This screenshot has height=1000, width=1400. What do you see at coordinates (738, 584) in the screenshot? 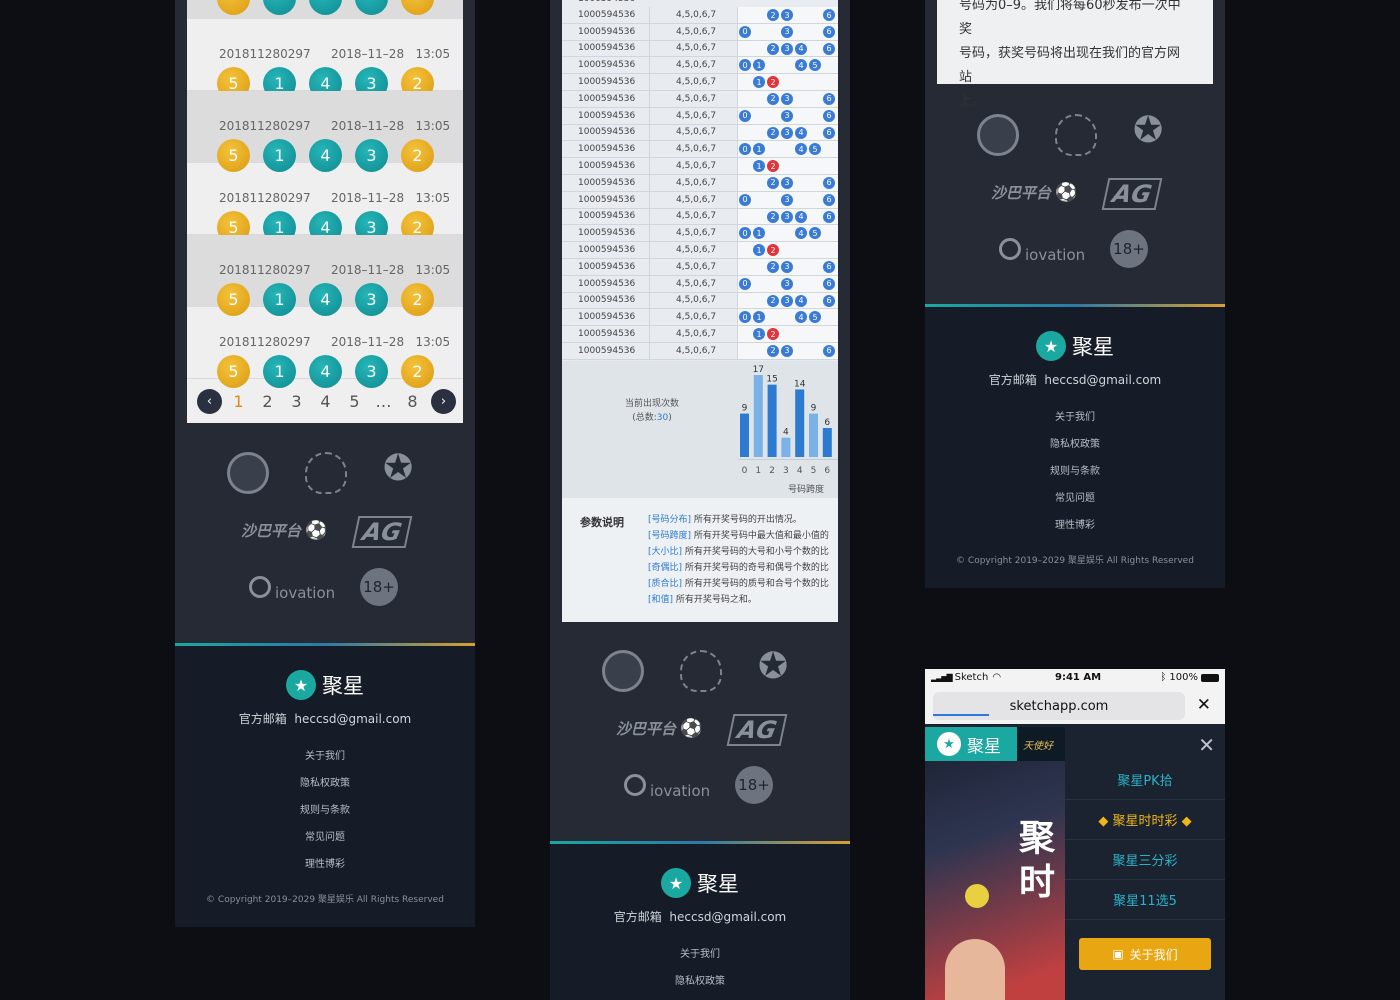
I see `param-item: [质合比] 所有开奖号码的质号和合号个数的比` at bounding box center [738, 584].